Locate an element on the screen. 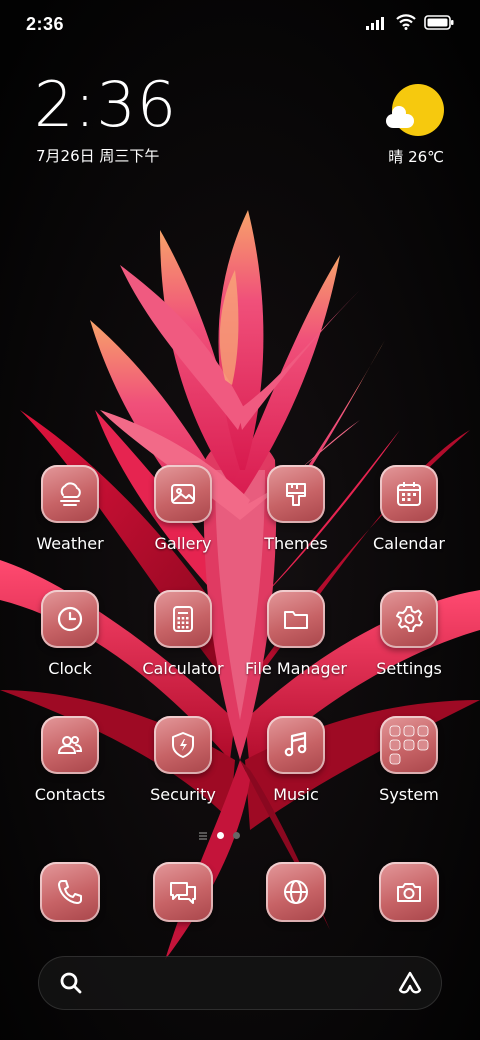  page-dot-active is located at coordinates (220, 835).